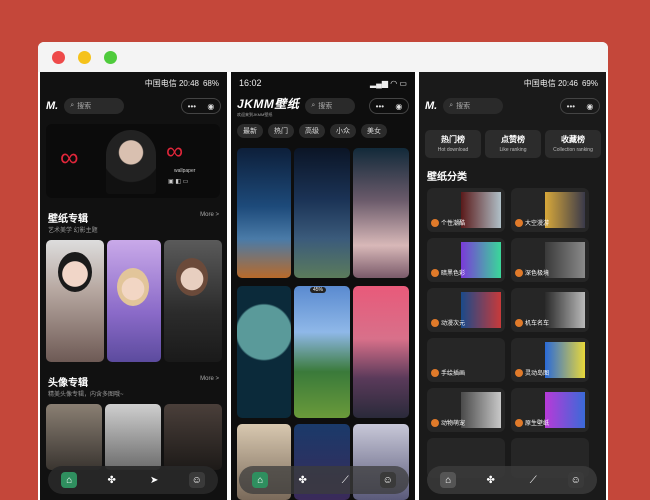 This screenshot has height=500, width=650. I want to click on category-tabs: 最新 热门 高级 小众 美女, so click(312, 131).